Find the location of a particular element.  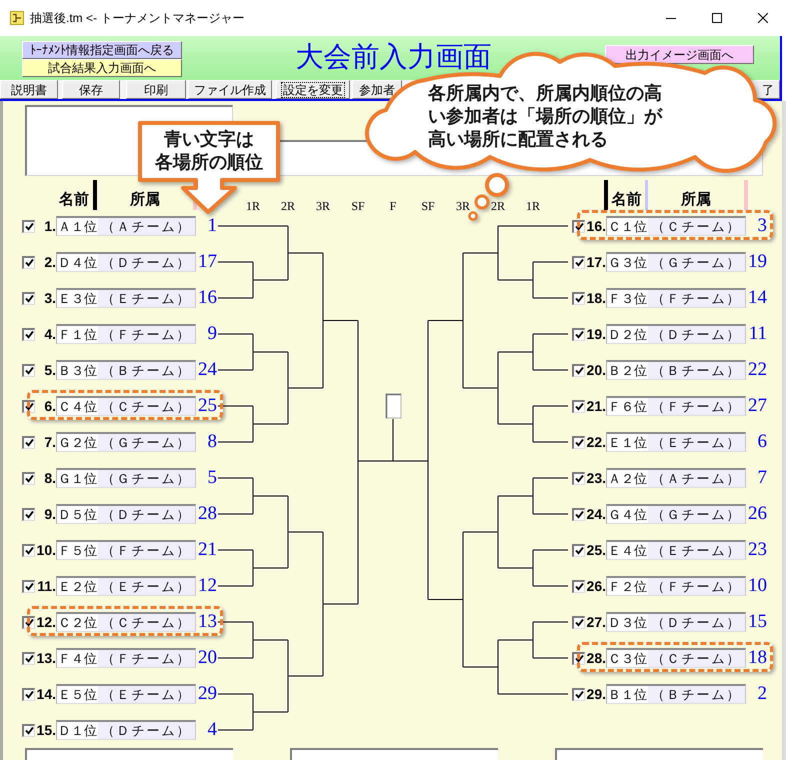

entry-number: 2. is located at coordinates (49, 262).